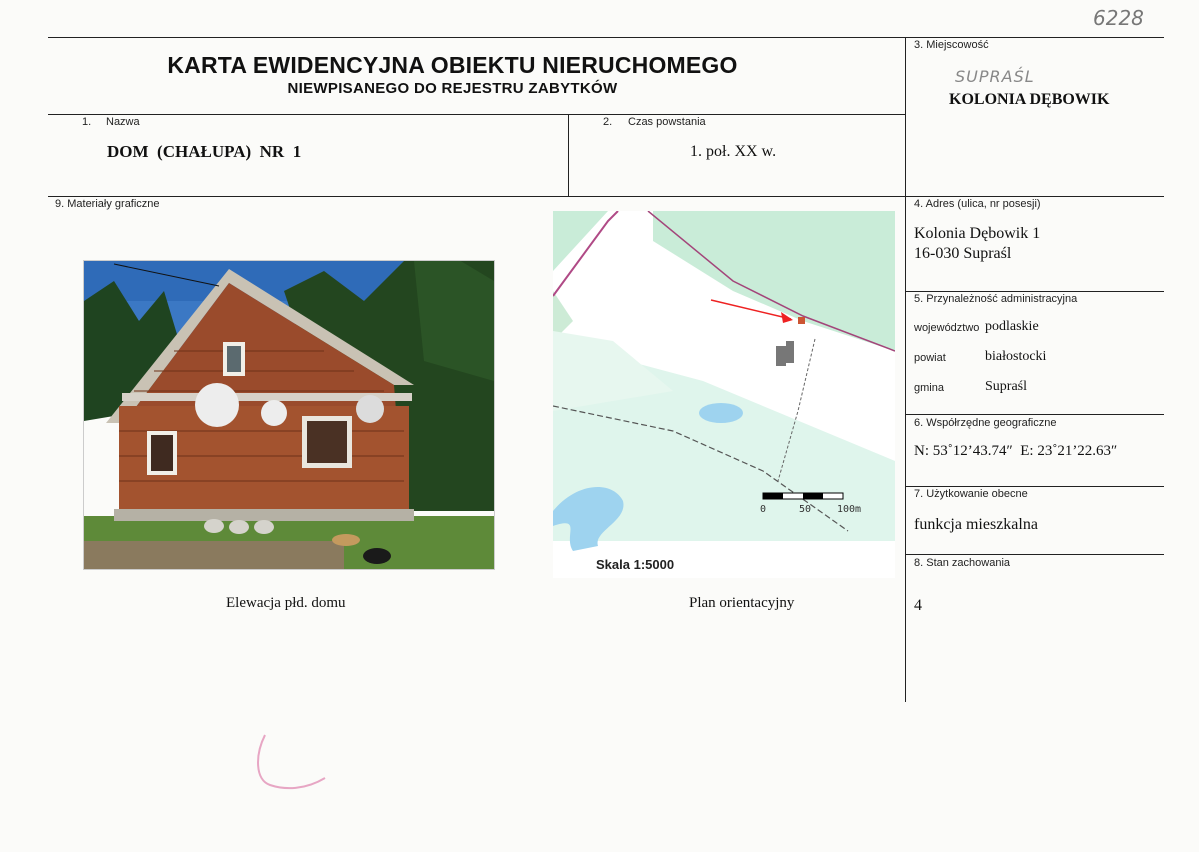 The image size is (1199, 852). What do you see at coordinates (929, 388) in the screenshot?
I see `commune-label: gmina` at bounding box center [929, 388].